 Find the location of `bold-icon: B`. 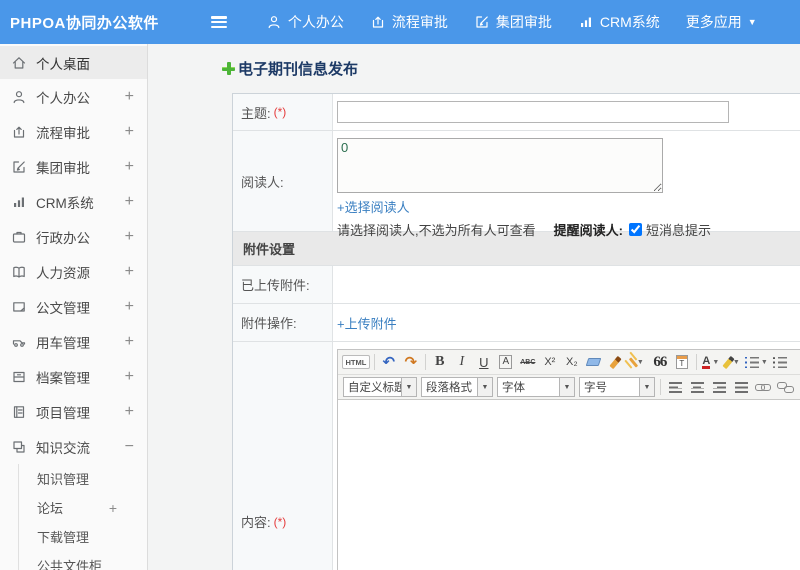

bold-icon: B is located at coordinates (440, 362).